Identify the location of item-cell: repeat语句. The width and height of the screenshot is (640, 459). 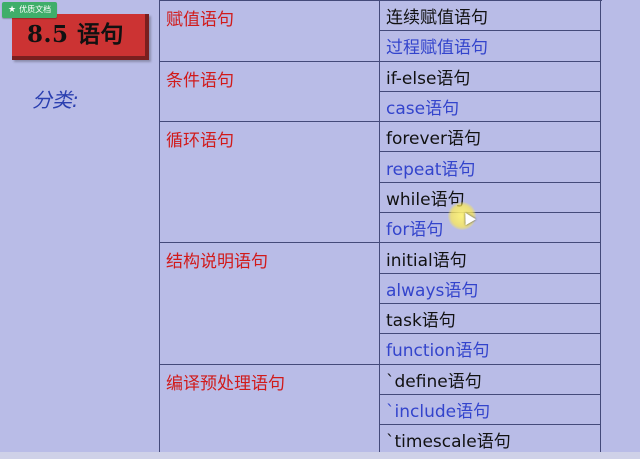
(490, 167).